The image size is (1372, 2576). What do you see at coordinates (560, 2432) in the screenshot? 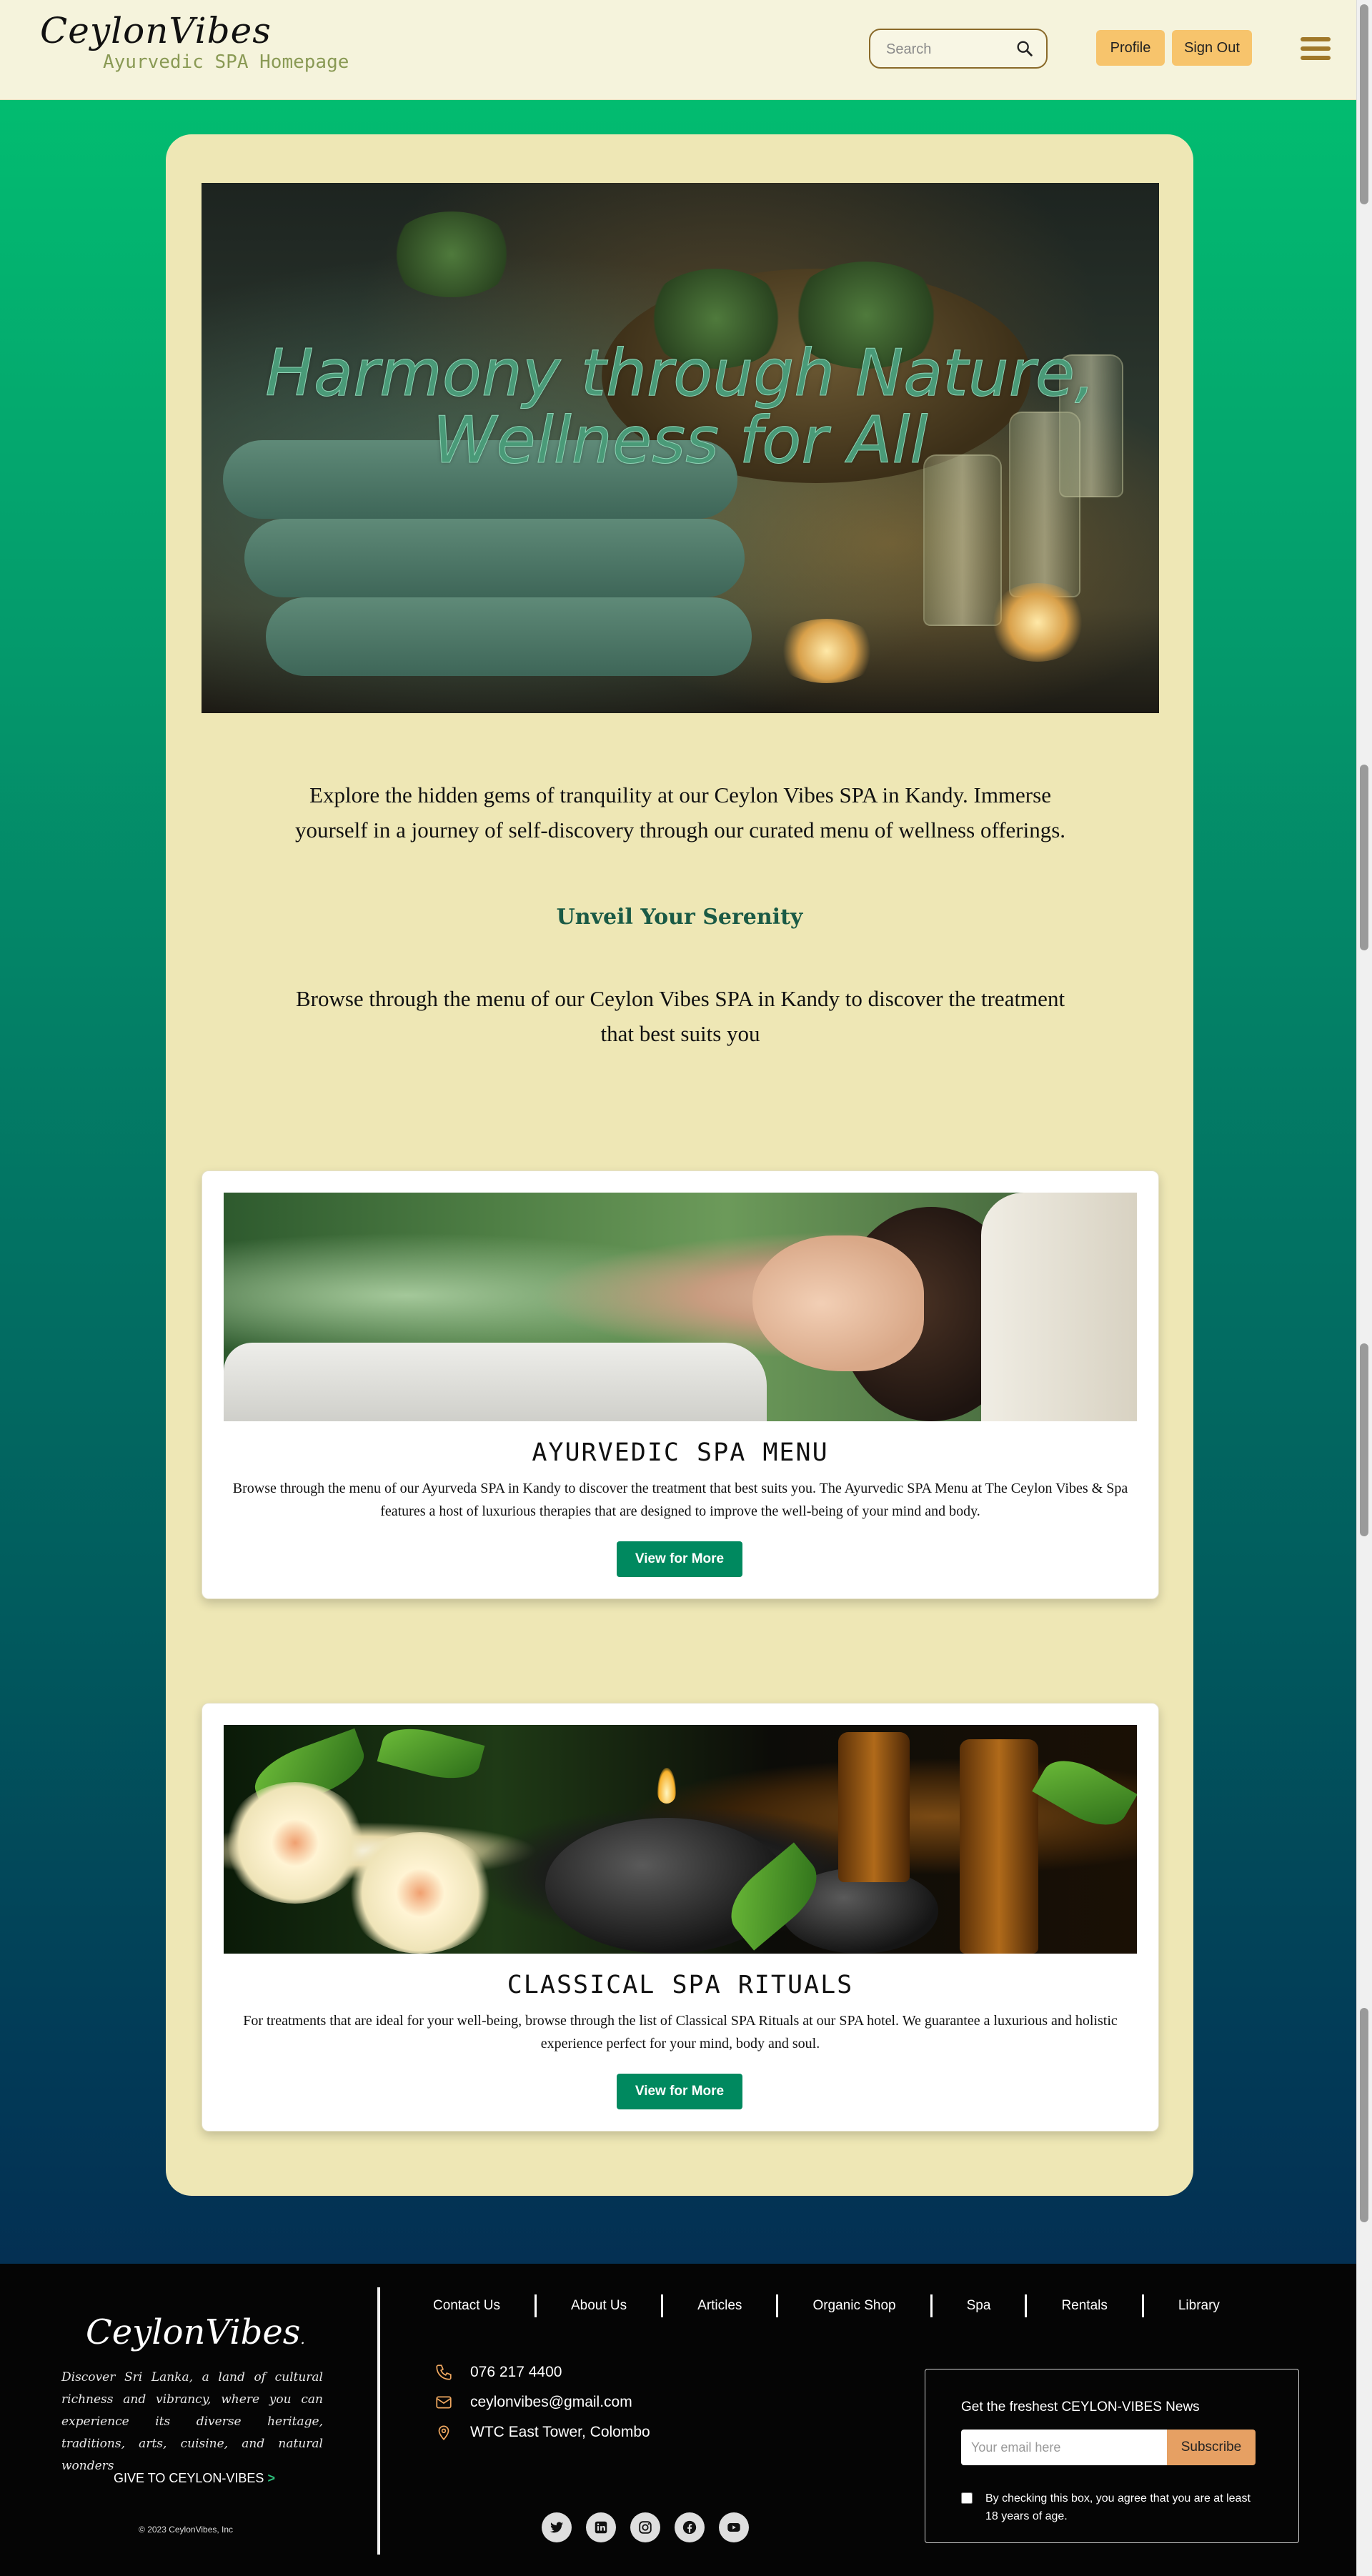
I see `contact-address: WTC East Tower, Colombo` at bounding box center [560, 2432].